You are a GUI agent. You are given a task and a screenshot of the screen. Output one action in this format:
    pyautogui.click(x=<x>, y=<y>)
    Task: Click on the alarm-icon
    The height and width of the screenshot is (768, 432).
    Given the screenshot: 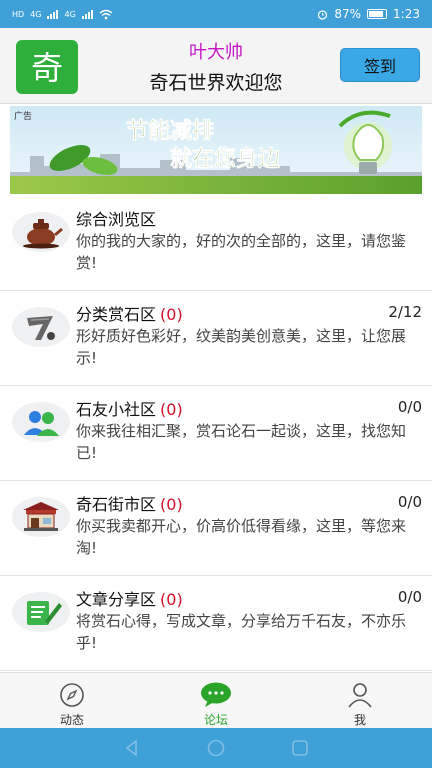 What is the action you would take?
    pyautogui.click(x=323, y=14)
    